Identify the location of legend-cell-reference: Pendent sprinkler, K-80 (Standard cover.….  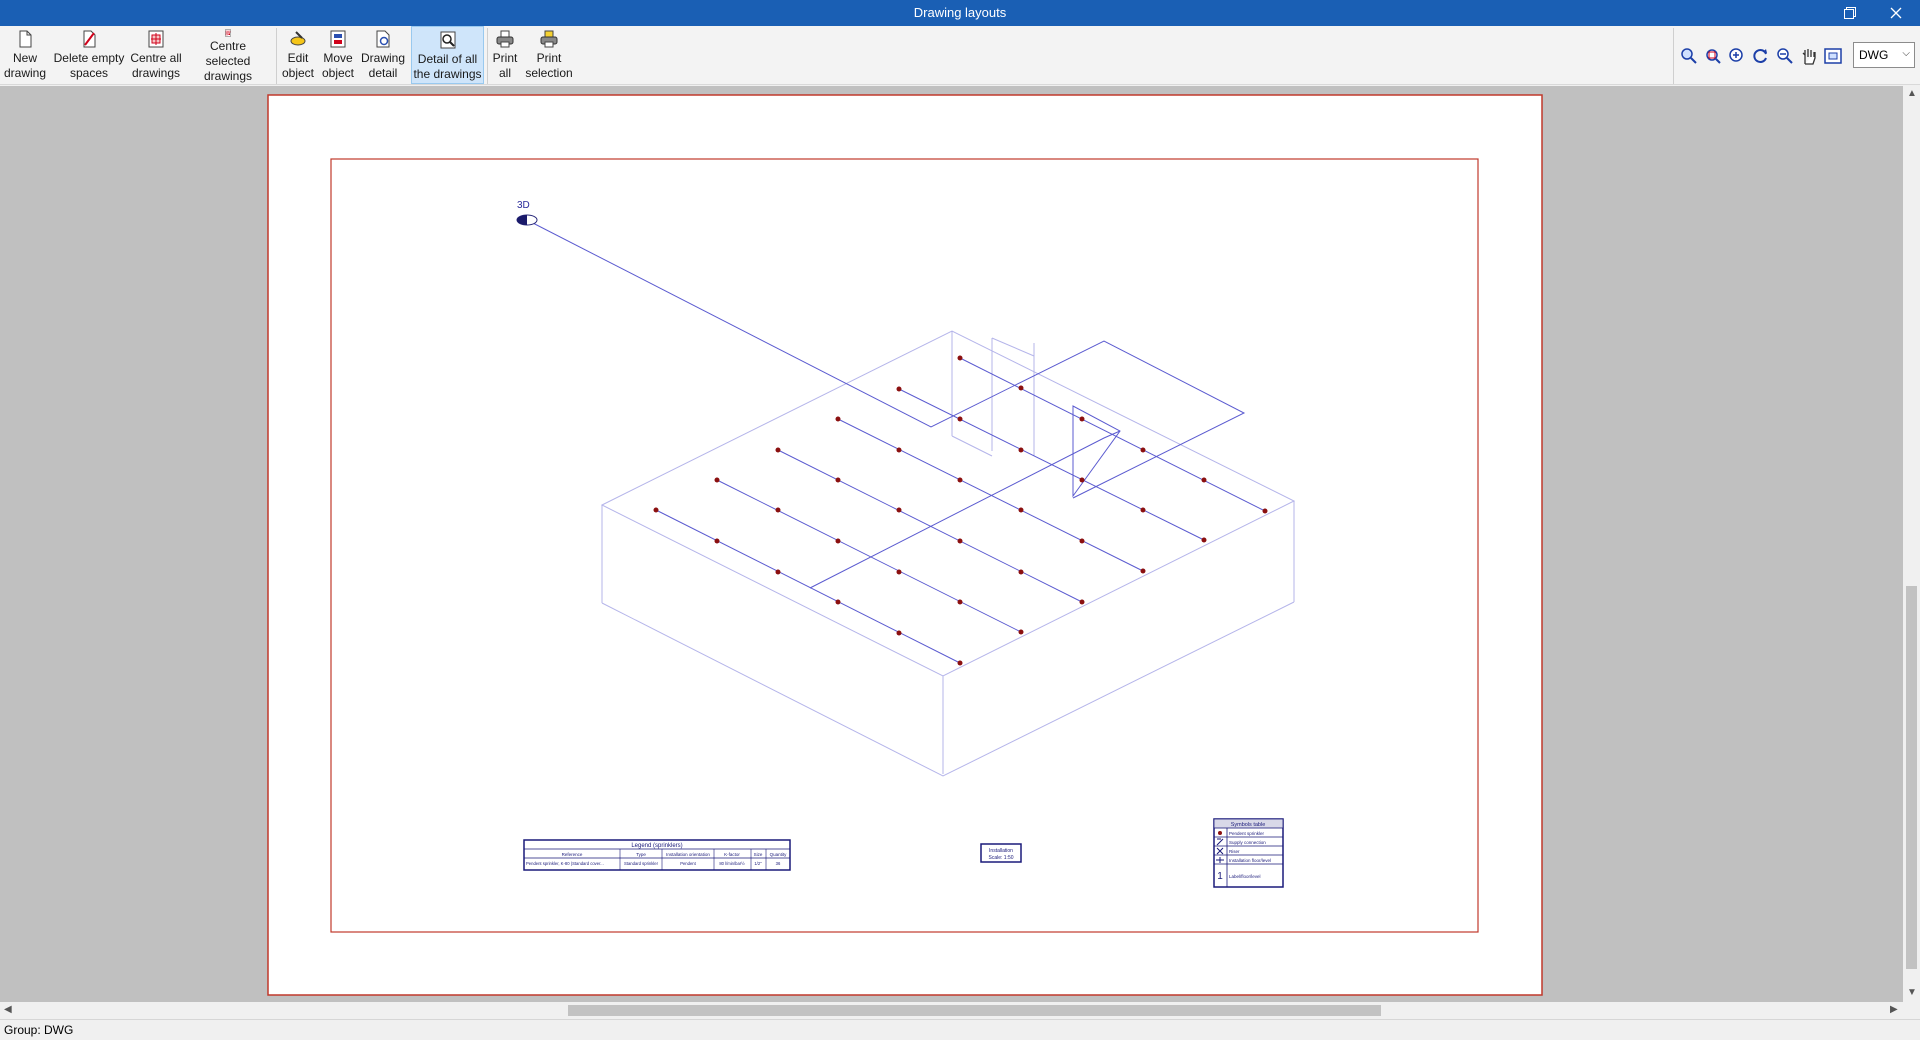
(565, 863).